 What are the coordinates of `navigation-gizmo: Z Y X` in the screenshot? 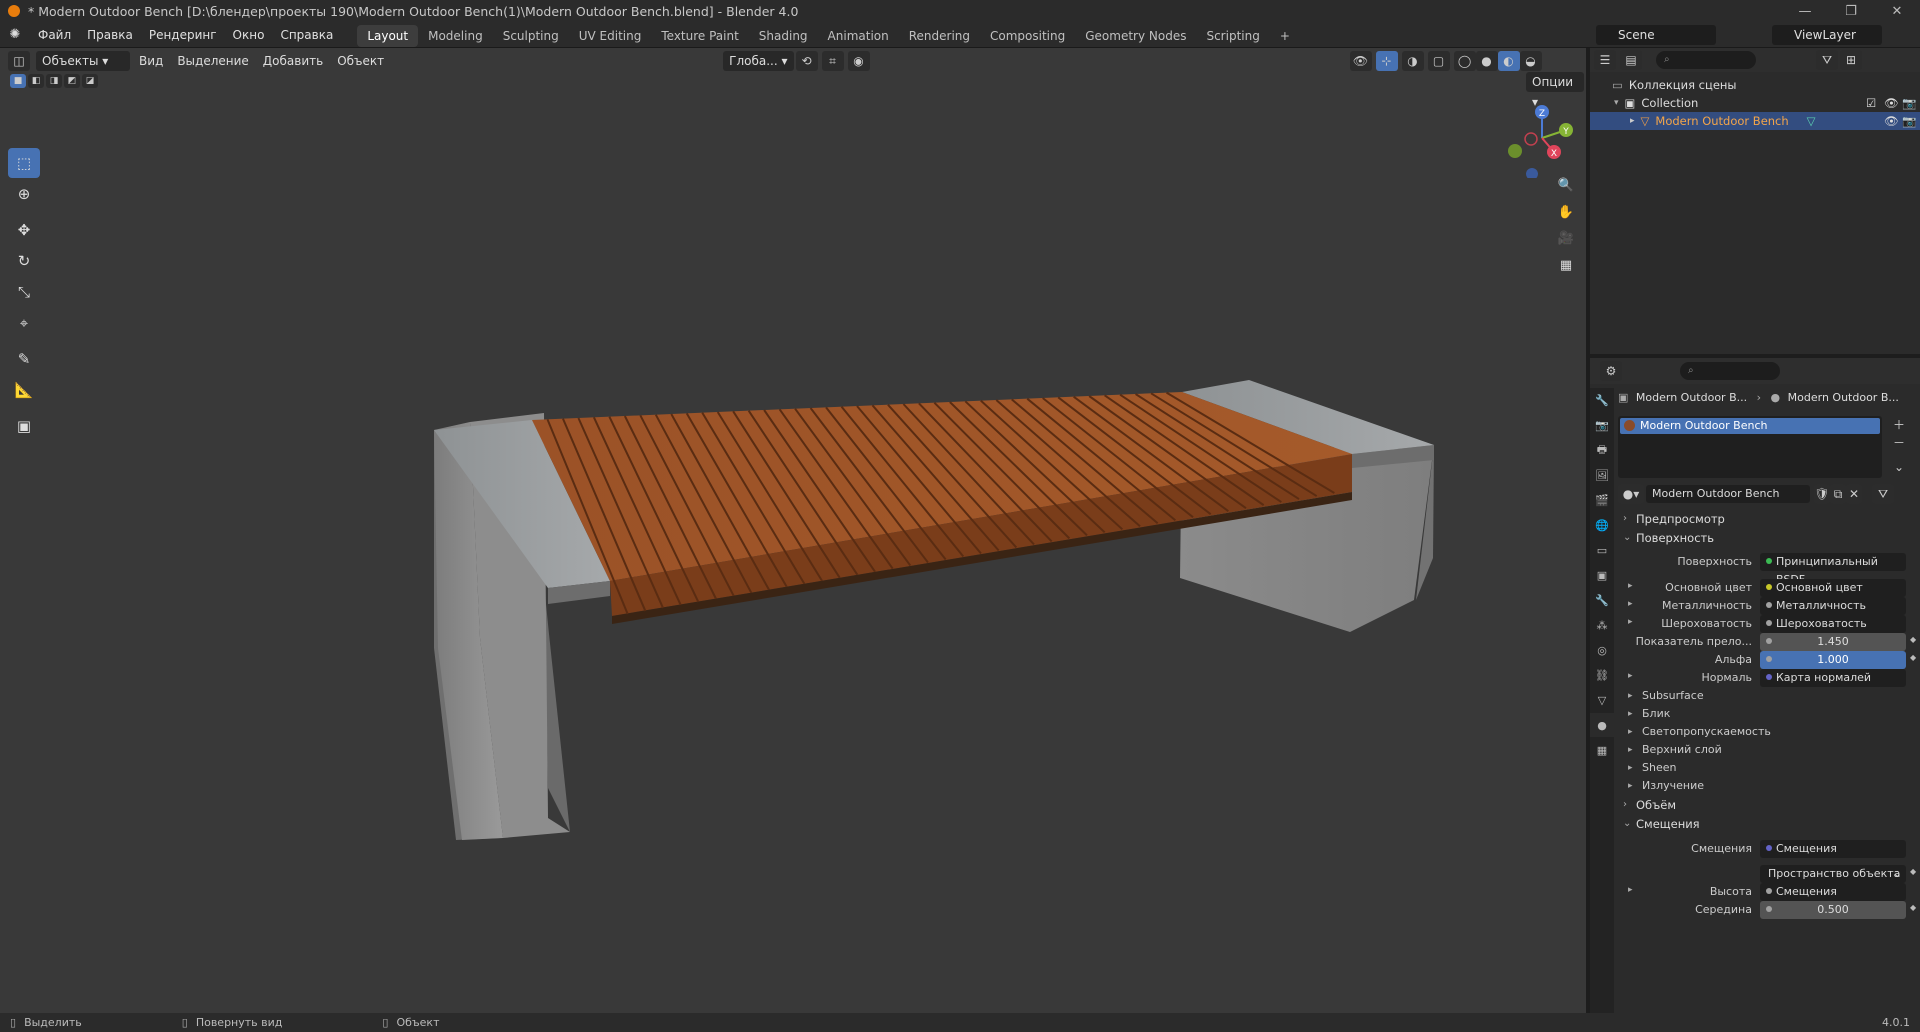 It's located at (1540, 138).